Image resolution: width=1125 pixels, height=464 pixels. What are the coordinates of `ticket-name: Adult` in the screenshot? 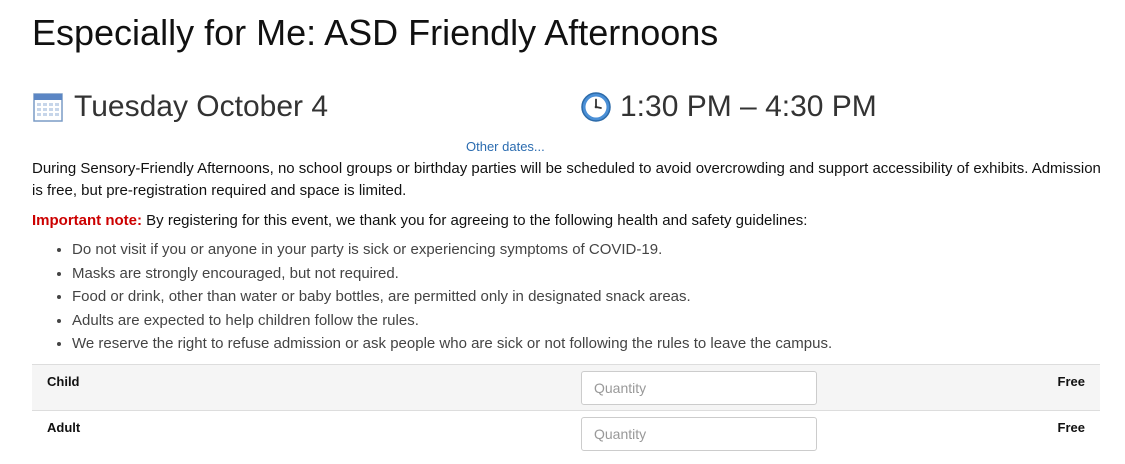 It's located at (64, 427).